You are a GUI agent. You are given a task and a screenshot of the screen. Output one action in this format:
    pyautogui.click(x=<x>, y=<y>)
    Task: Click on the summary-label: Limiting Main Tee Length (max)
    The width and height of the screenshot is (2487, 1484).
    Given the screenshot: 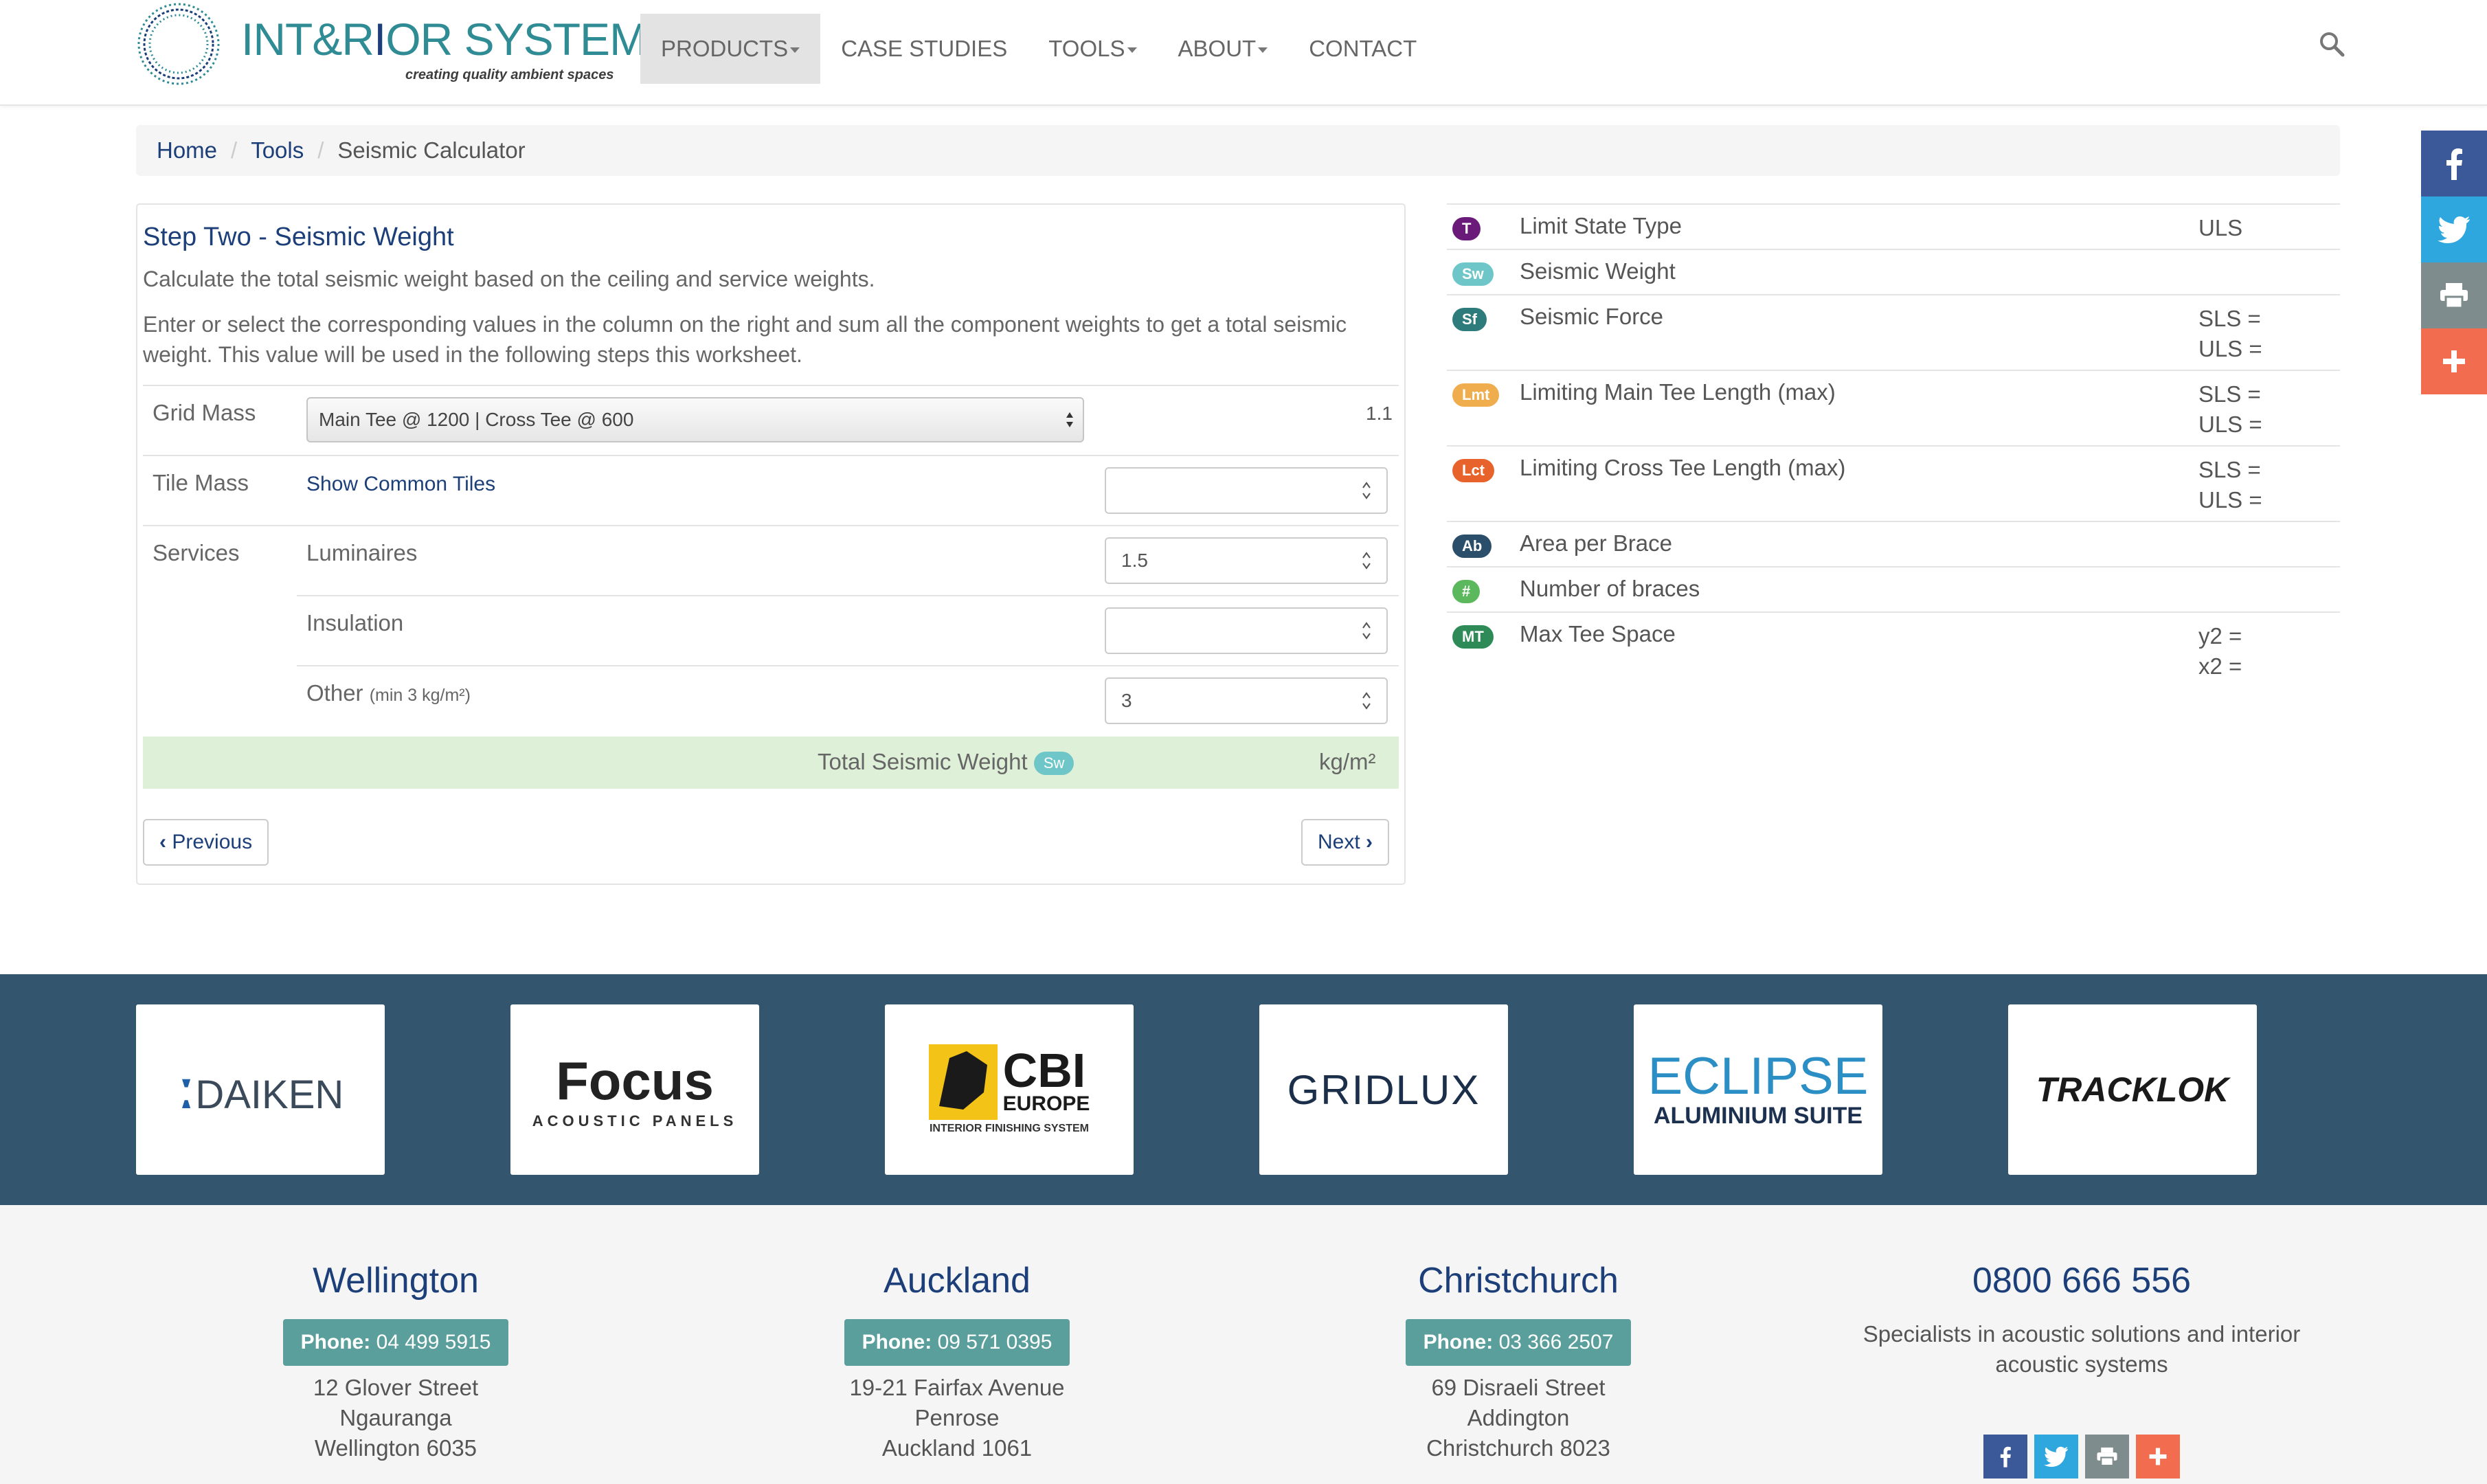 What is the action you would take?
    pyautogui.click(x=1678, y=392)
    